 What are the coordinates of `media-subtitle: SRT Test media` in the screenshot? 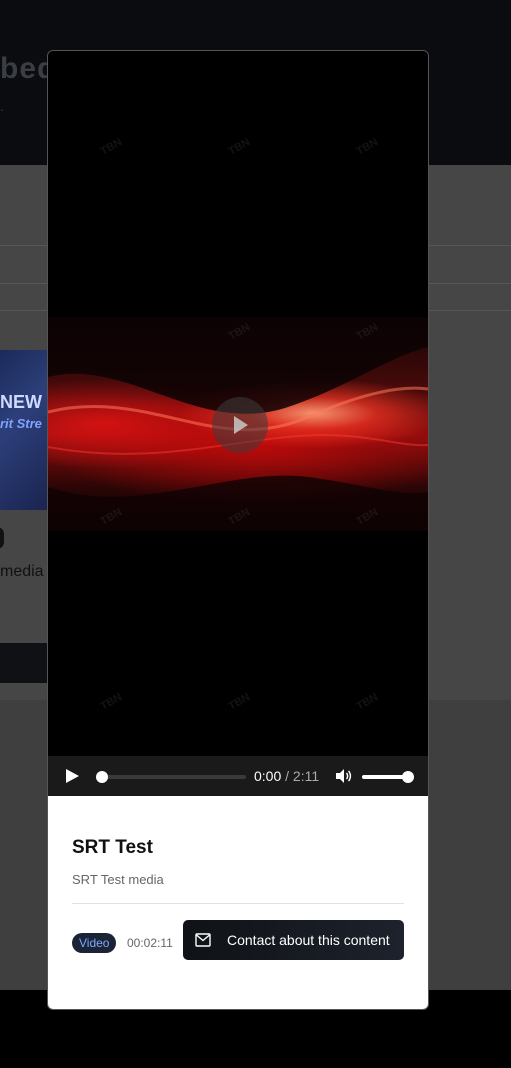 It's located at (118, 879).